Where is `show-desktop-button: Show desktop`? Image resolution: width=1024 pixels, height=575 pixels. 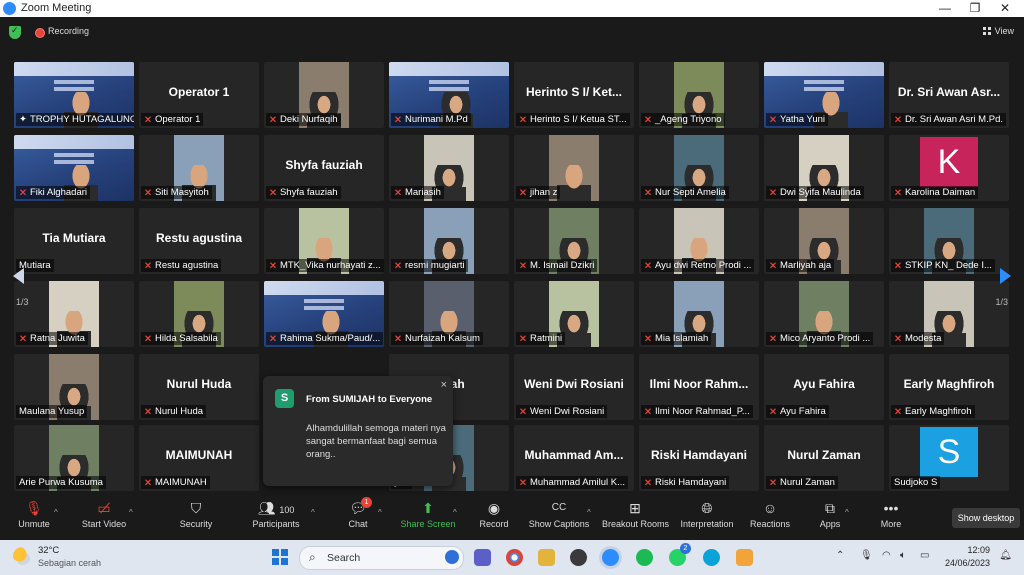 show-desktop-button: Show desktop is located at coordinates (986, 518).